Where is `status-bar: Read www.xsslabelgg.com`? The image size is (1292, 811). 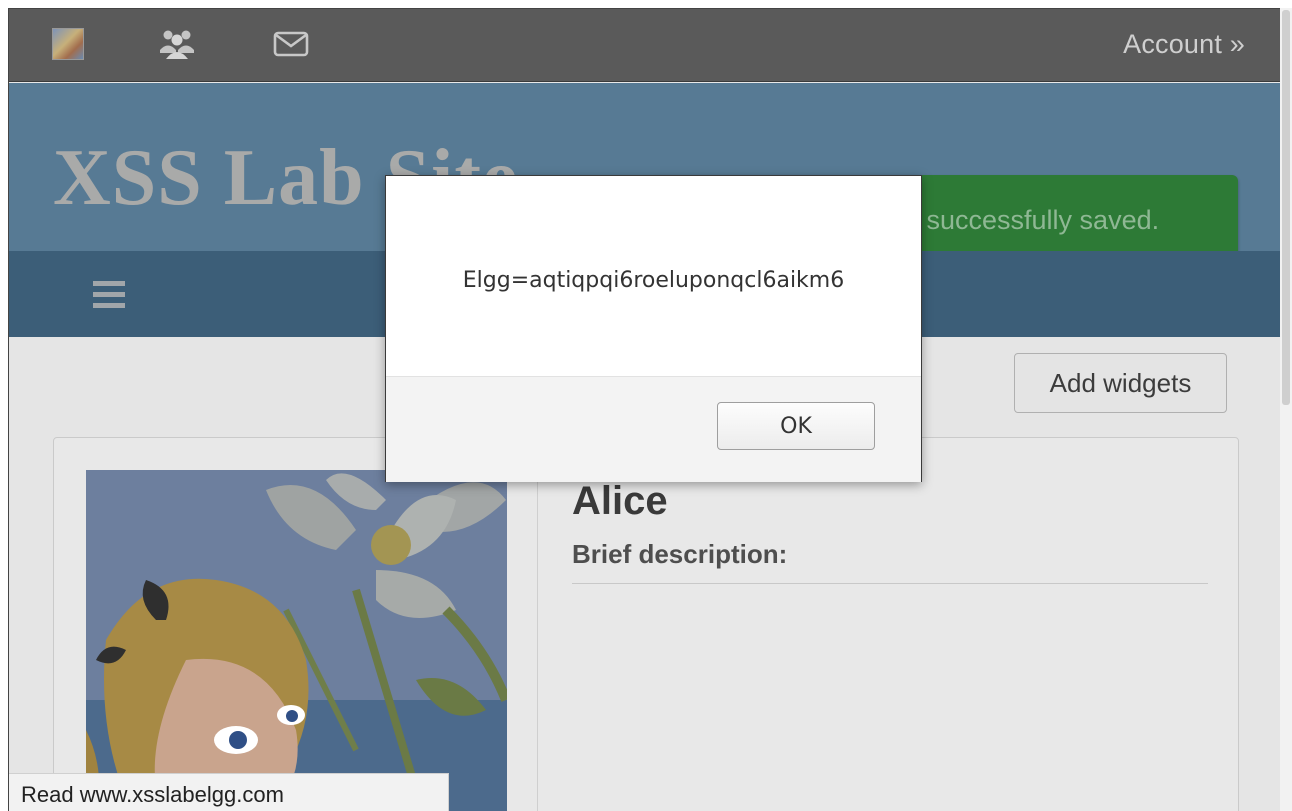
status-bar: Read www.xsslabelgg.com is located at coordinates (229, 792).